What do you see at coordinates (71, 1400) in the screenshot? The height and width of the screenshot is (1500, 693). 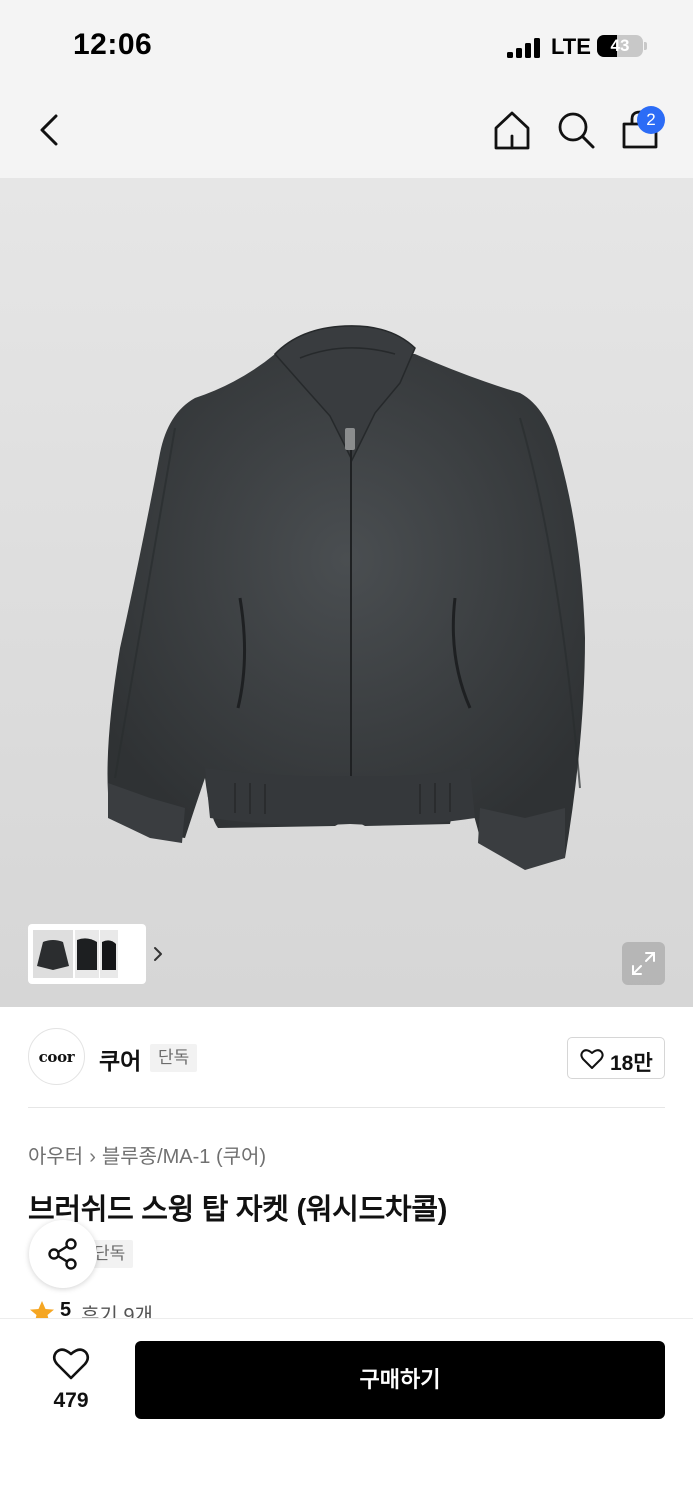 I see `wishlist-count: 479` at bounding box center [71, 1400].